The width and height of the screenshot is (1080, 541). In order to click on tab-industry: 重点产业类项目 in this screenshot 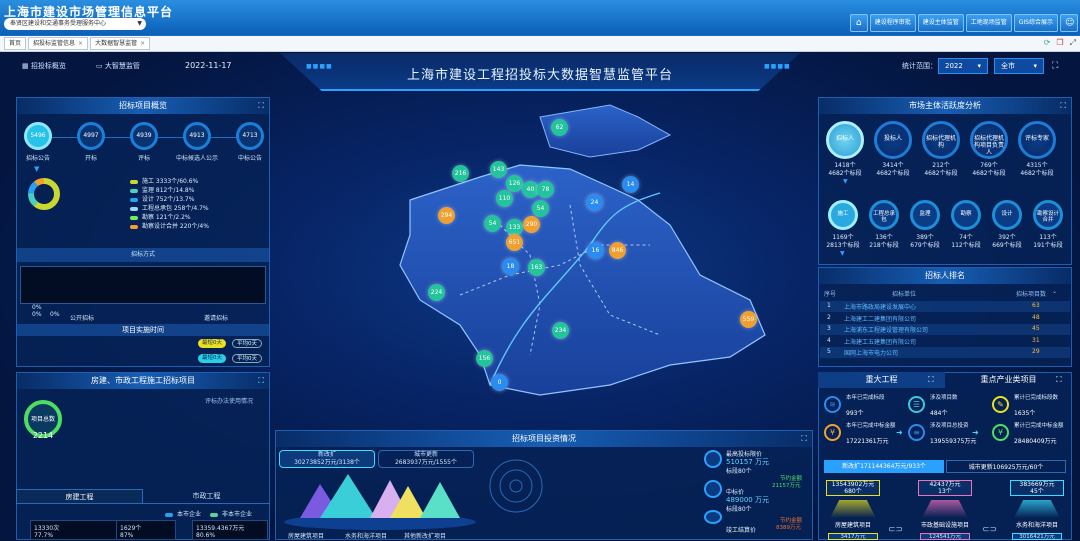, I will do `click(1008, 380)`.